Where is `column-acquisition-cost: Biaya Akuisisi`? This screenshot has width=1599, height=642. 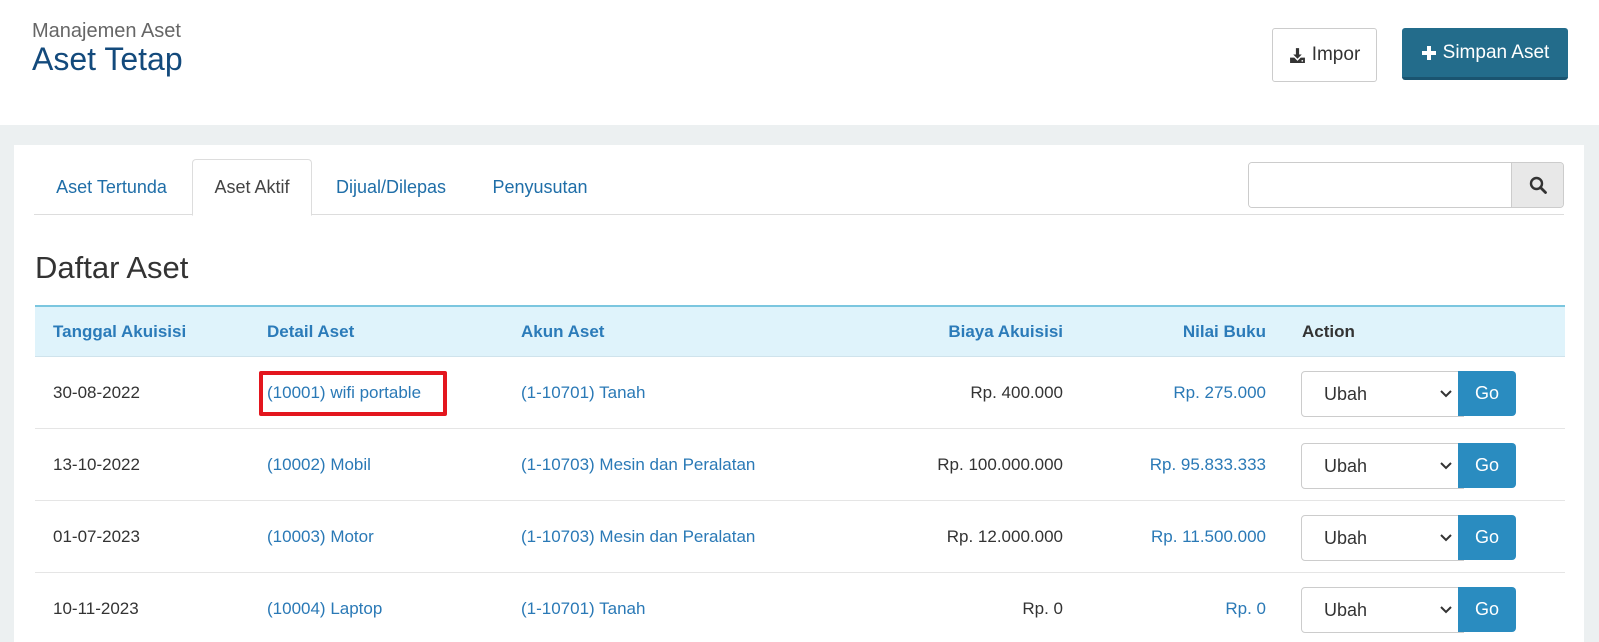
column-acquisition-cost: Biaya Akuisisi is located at coordinates (939, 332).